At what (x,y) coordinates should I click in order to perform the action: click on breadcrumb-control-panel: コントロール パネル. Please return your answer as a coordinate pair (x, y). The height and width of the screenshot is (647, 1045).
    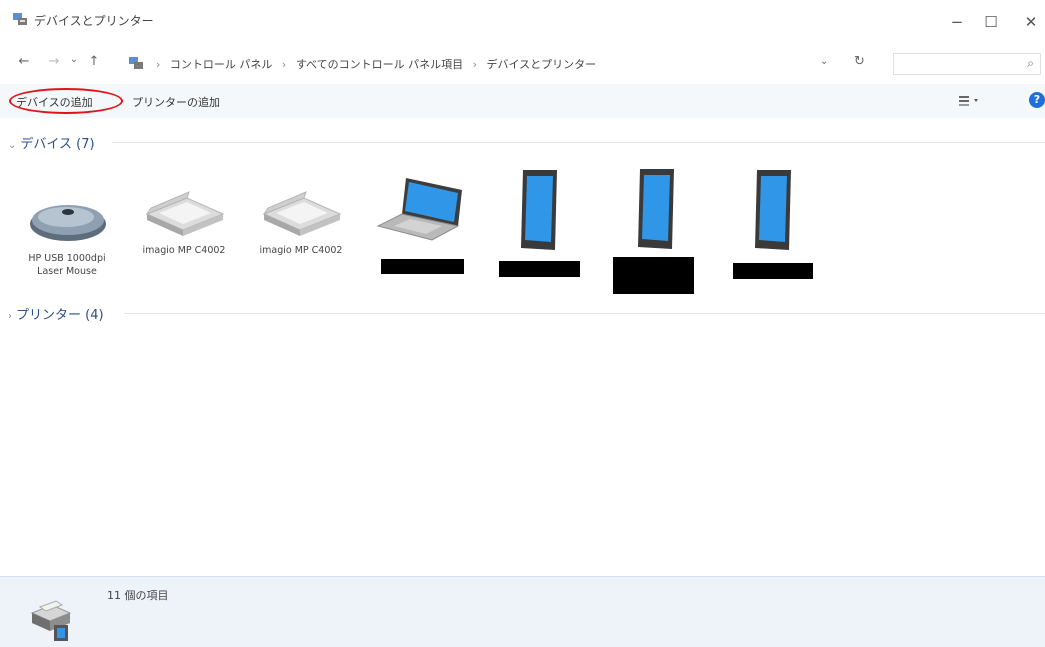
    Looking at the image, I should click on (221, 64).